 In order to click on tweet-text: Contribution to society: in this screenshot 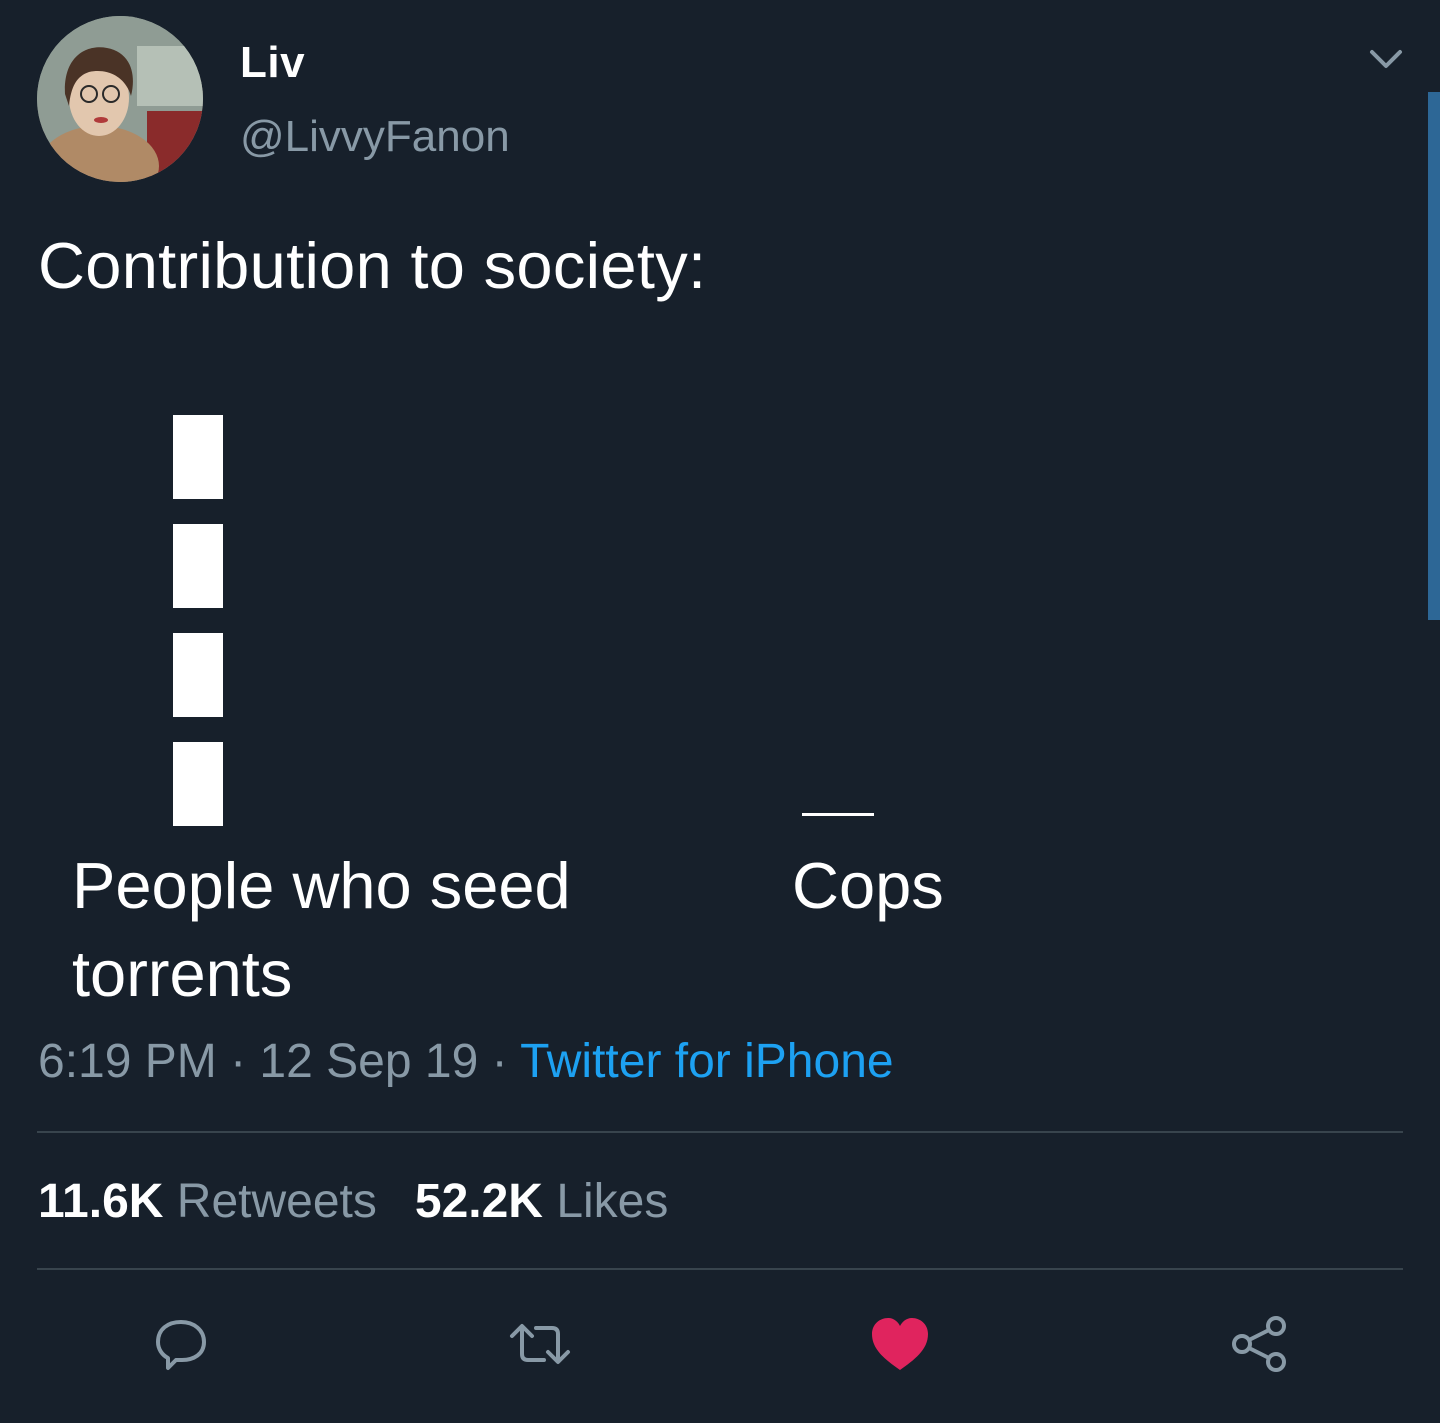, I will do `click(372, 265)`.